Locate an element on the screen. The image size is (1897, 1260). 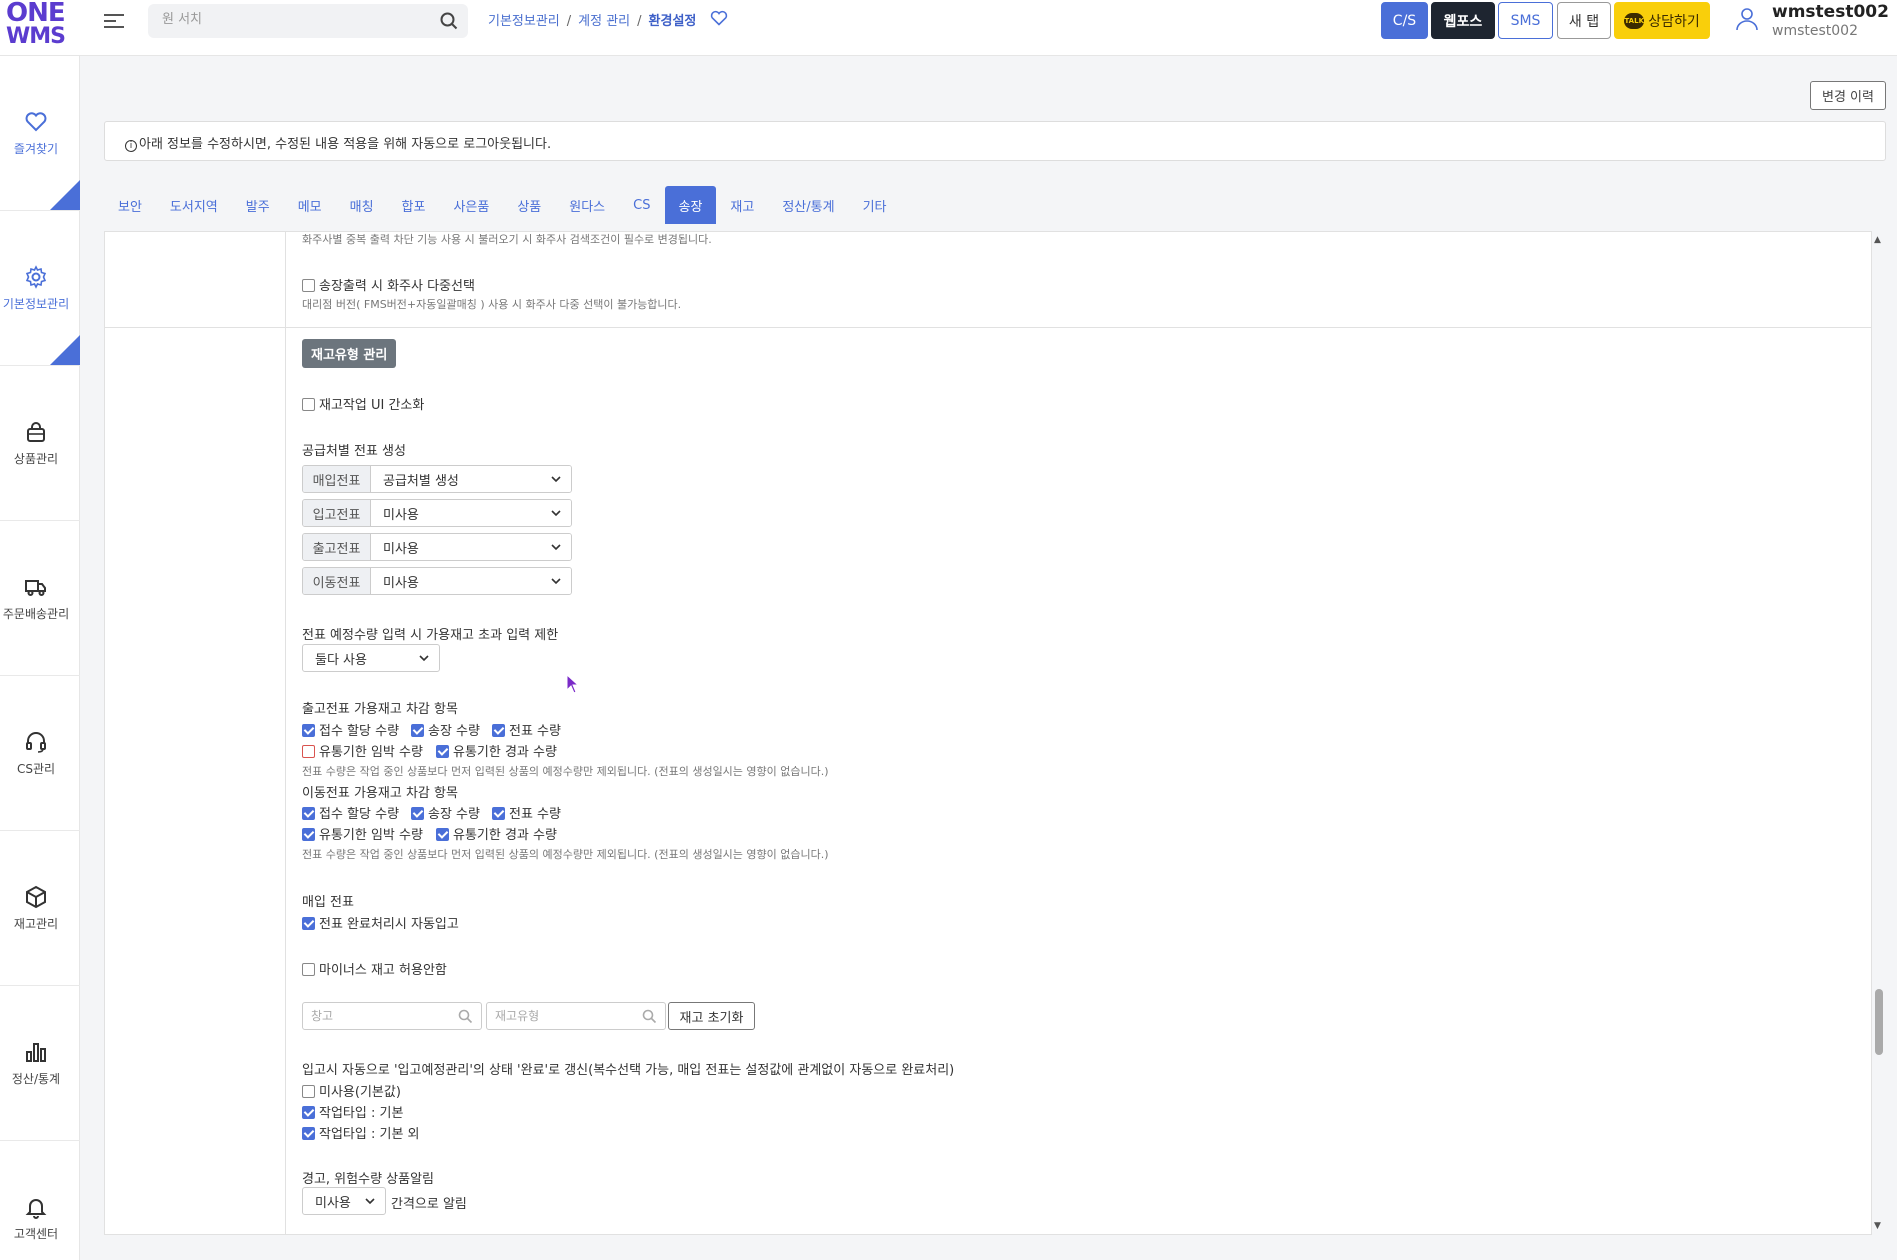
warehouse-input is located at coordinates (376, 1016).